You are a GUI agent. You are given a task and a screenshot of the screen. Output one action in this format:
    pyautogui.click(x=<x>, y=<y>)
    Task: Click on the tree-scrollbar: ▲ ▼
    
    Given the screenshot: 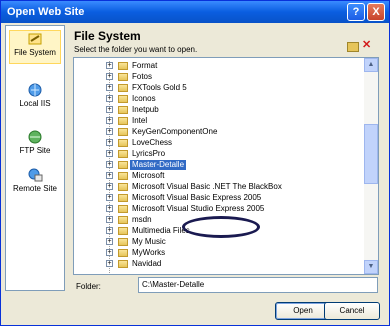 What is the action you would take?
    pyautogui.click(x=371, y=166)
    